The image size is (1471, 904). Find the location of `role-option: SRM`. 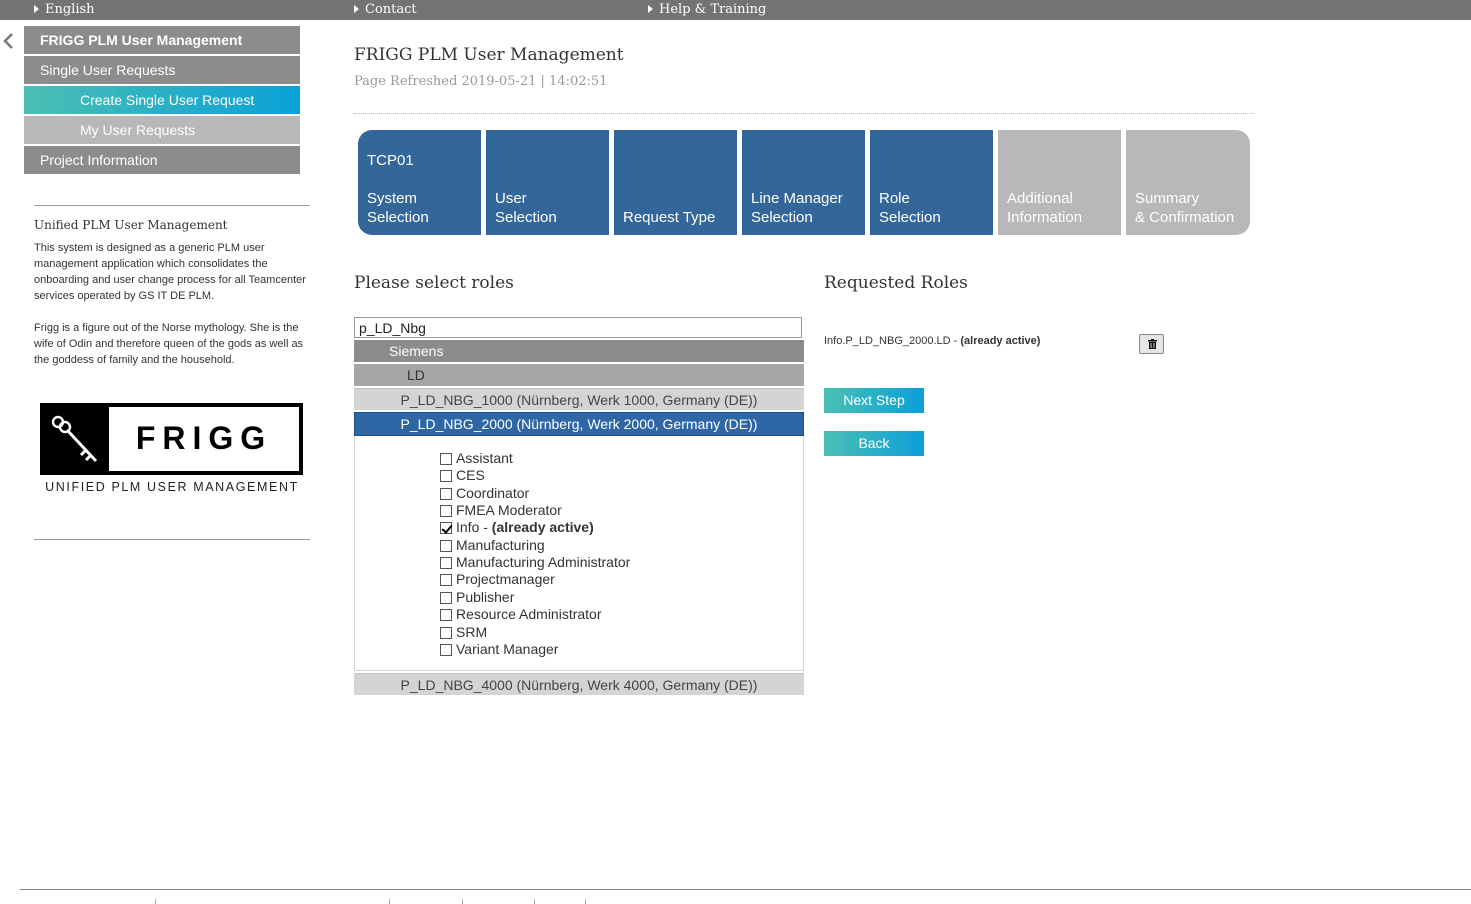

role-option: SRM is located at coordinates (463, 632).